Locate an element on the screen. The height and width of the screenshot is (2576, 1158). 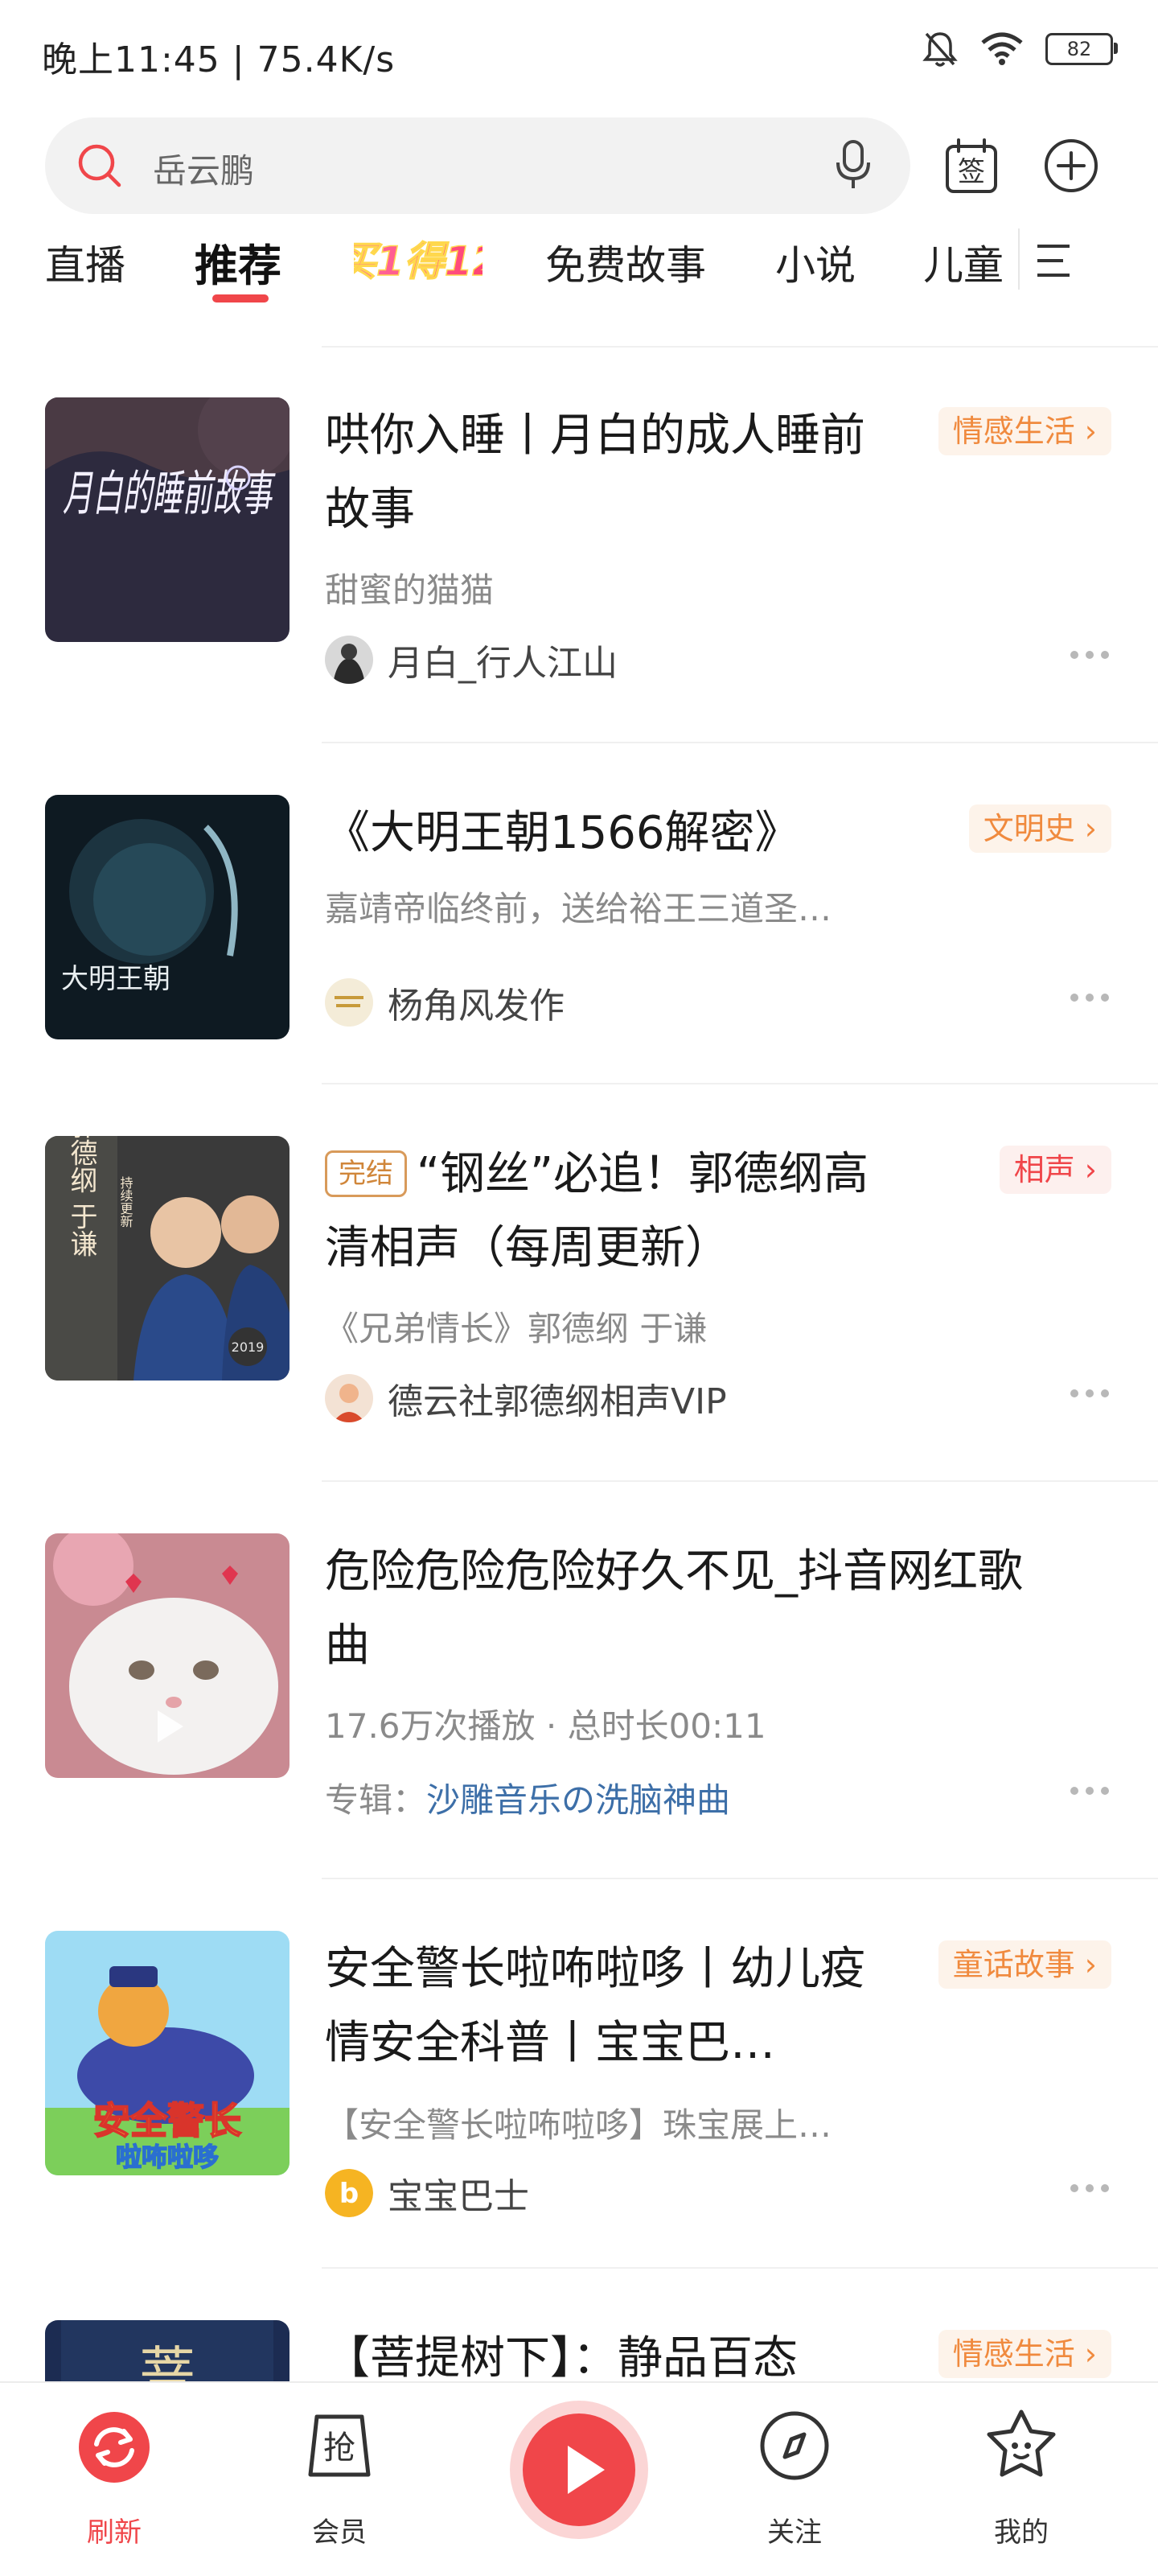
author-row: 杨角风发作 is located at coordinates (445, 1002).